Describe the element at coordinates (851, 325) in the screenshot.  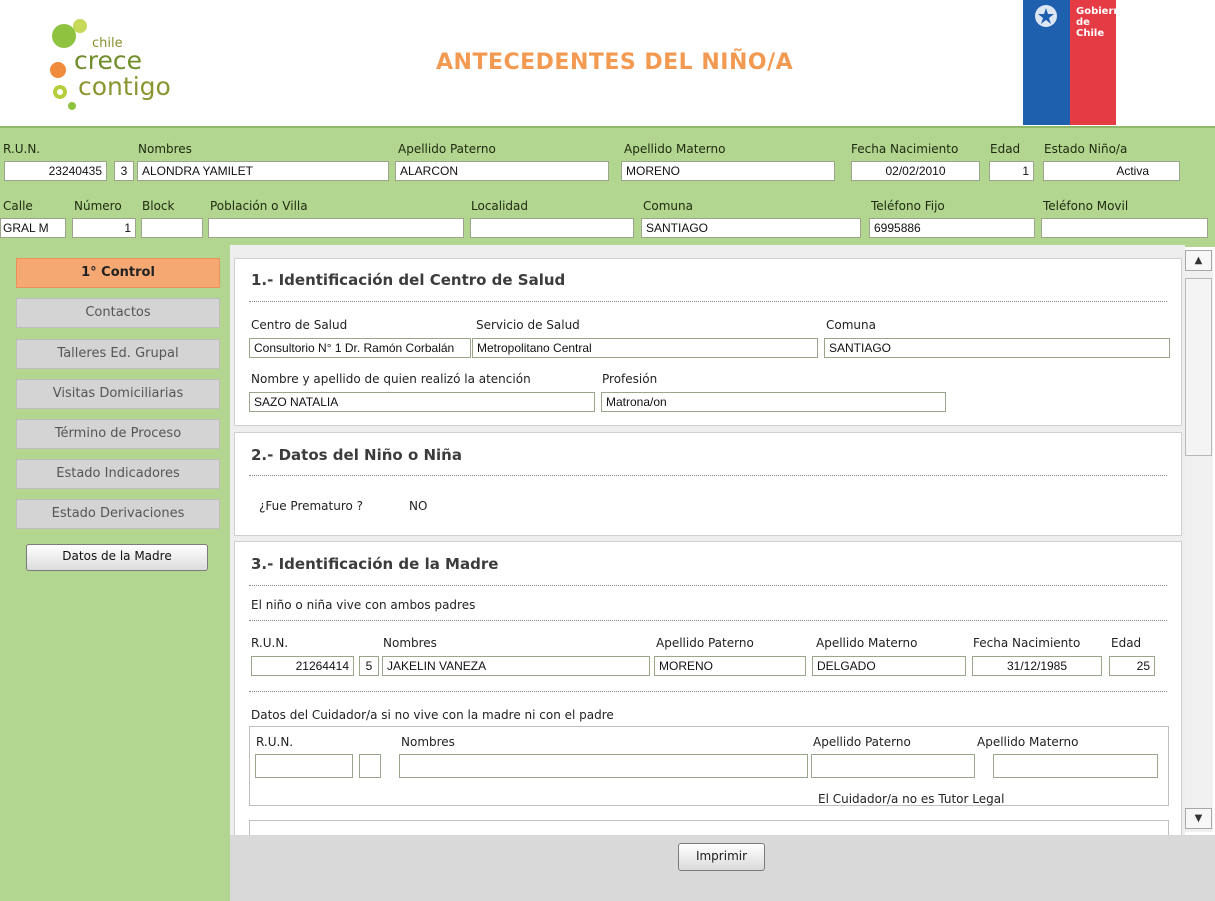
I see `label-comuna-centro: Comuna` at that location.